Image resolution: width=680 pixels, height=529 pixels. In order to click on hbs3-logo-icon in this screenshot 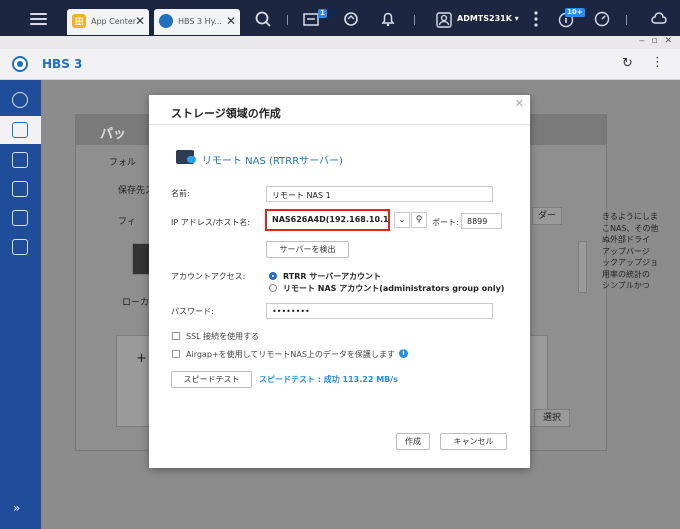, I will do `click(20, 64)`.